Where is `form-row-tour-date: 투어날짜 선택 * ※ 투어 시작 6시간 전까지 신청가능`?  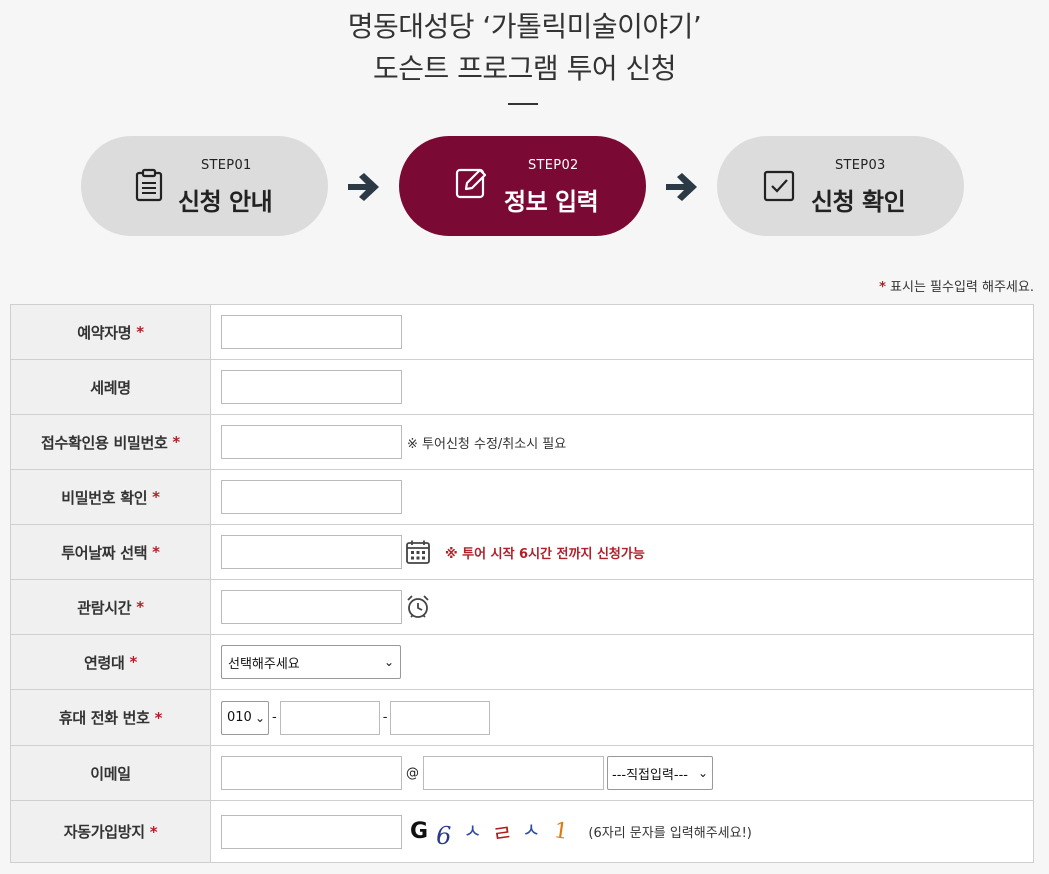
form-row-tour-date: 투어날짜 선택 * ※ 투어 시작 6시간 전까지 신청가능 is located at coordinates (522, 552).